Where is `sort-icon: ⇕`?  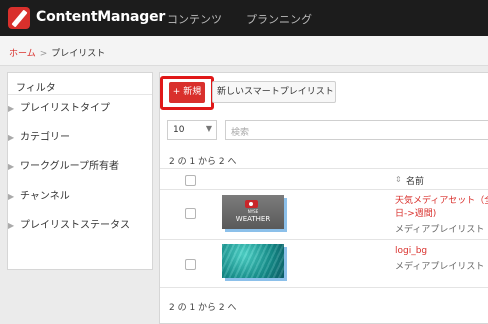 sort-icon: ⇕ is located at coordinates (398, 179).